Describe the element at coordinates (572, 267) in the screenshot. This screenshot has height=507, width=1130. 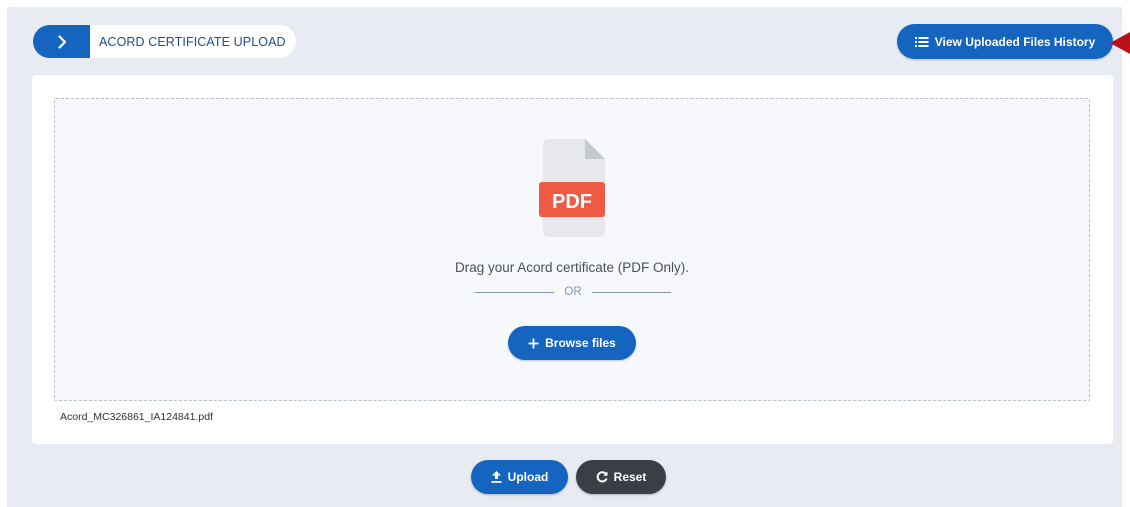
I see `drag-instruction: Drag your Acord certificate (PDF Only).` at that location.